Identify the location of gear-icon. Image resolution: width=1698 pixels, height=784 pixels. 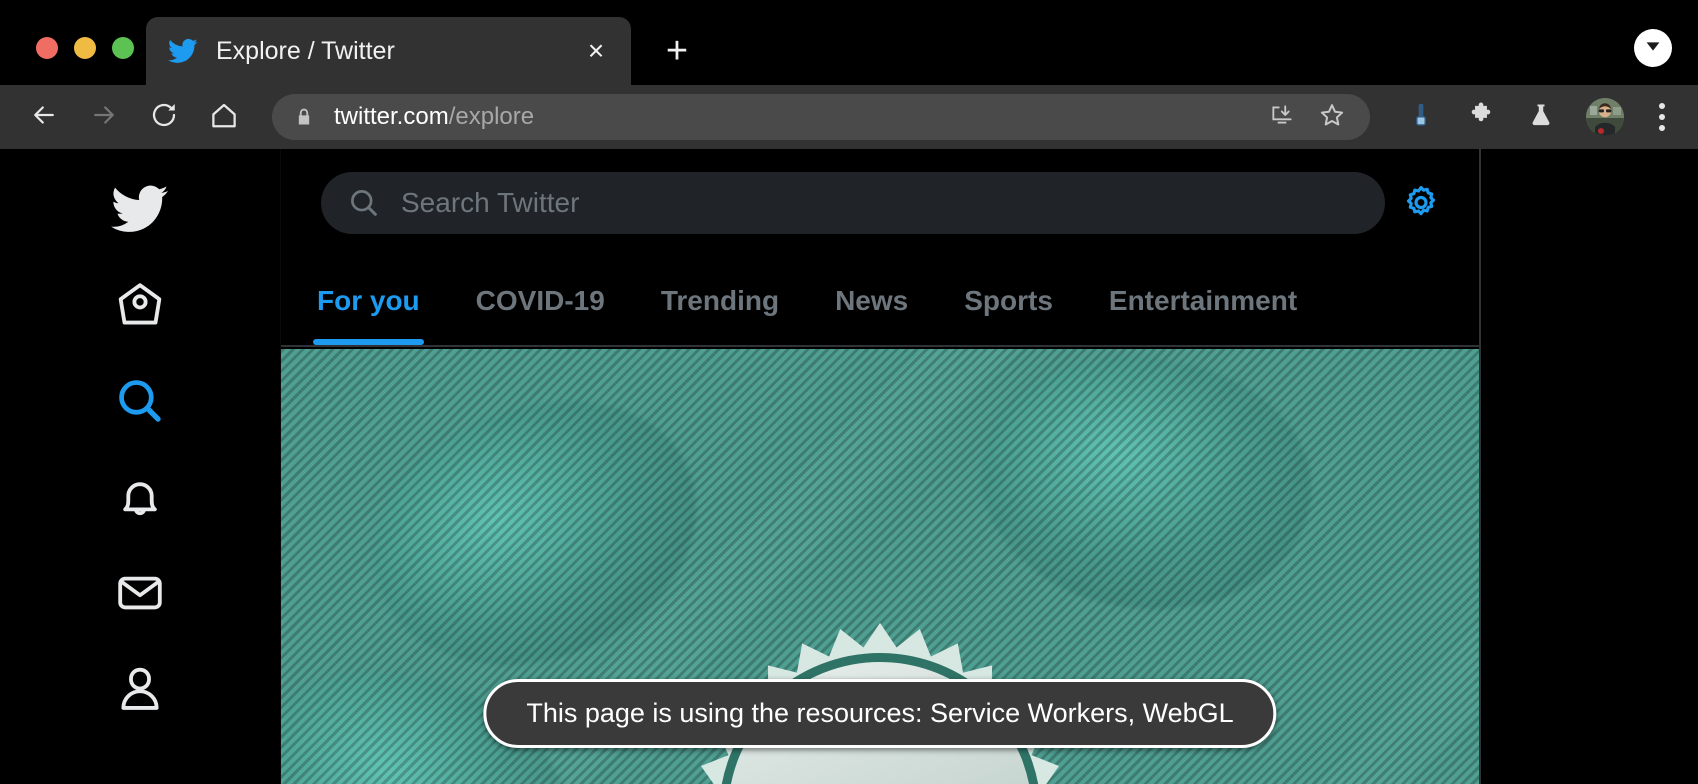
(1421, 203).